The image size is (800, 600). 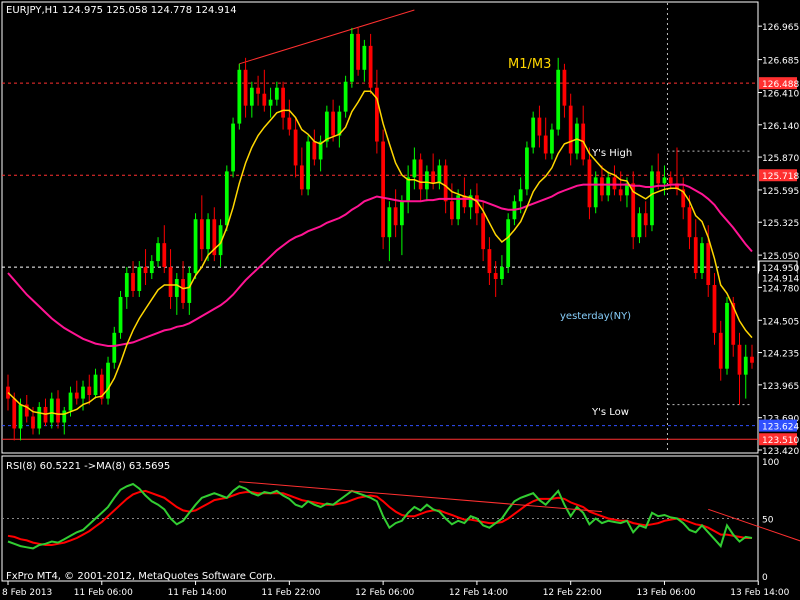 I want to click on price-level-tag-label: 123.510, so click(x=780, y=441).